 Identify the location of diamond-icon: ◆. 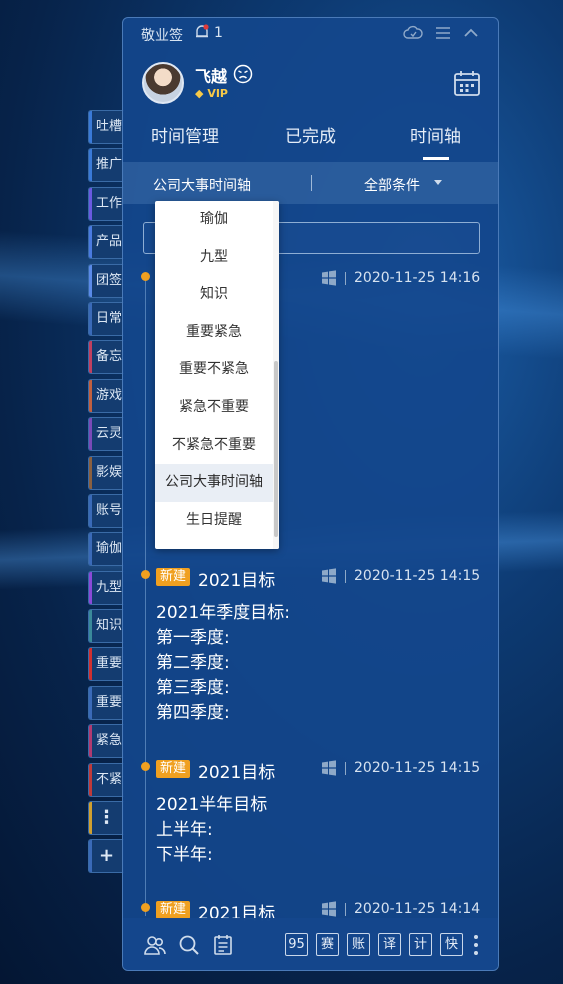
(199, 93).